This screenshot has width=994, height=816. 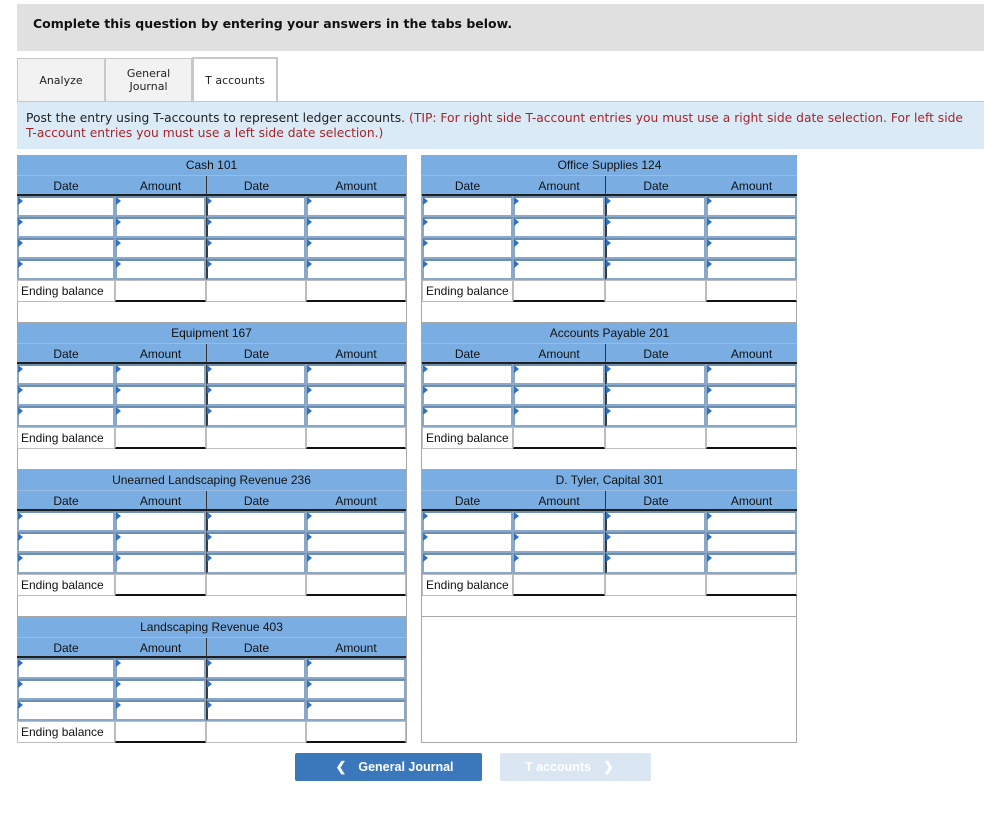 What do you see at coordinates (356, 732) in the screenshot?
I see `ending-balance-right-amount` at bounding box center [356, 732].